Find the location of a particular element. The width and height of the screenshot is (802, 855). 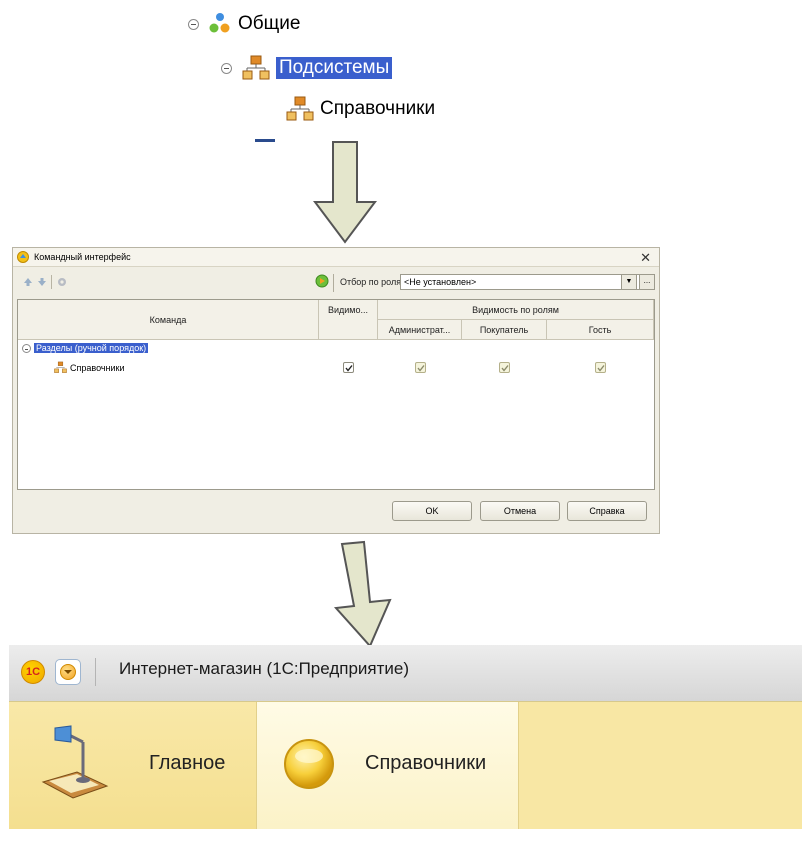

role-filter-select: <Не установлен> is located at coordinates (520, 282).